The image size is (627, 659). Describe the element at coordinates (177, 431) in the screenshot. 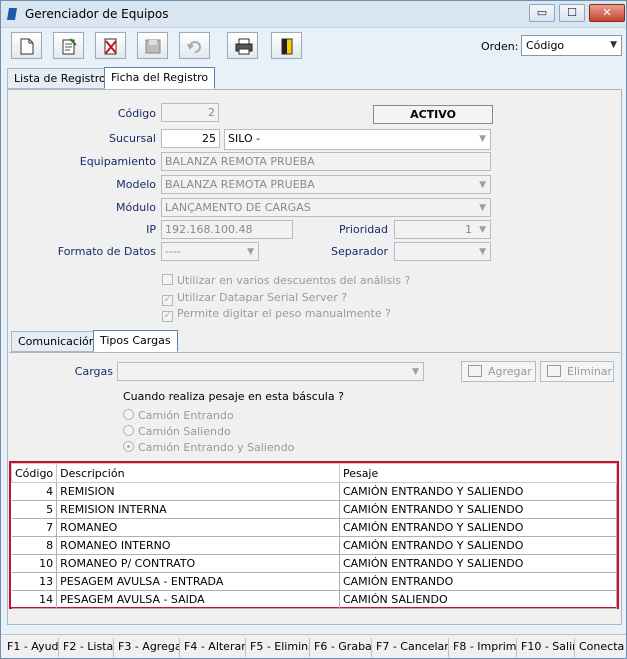

I see `radio-saliendo: Camión Saliendo` at that location.